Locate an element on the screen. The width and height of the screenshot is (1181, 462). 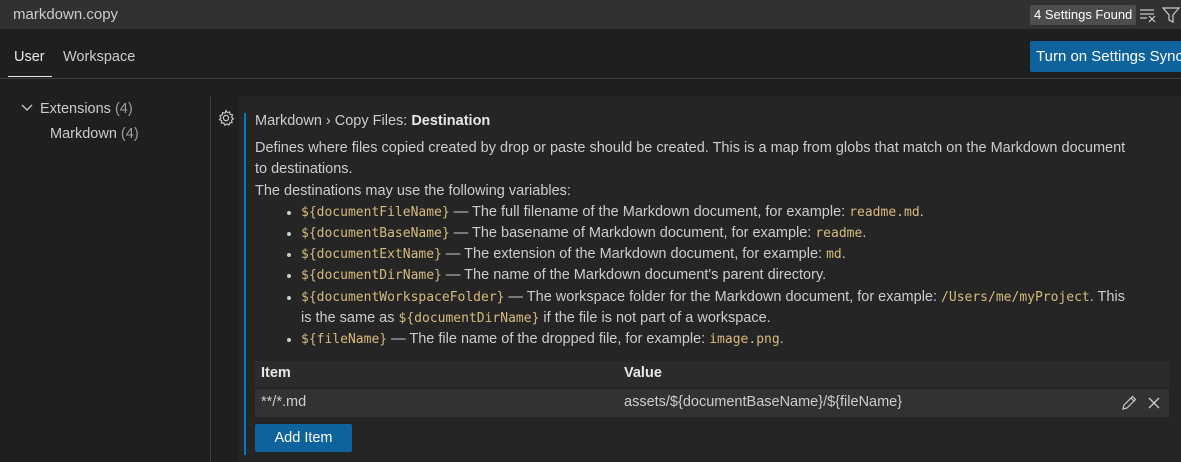
turn-on-settings-sync-button: Turn on Settings Sync is located at coordinates (1105, 56).